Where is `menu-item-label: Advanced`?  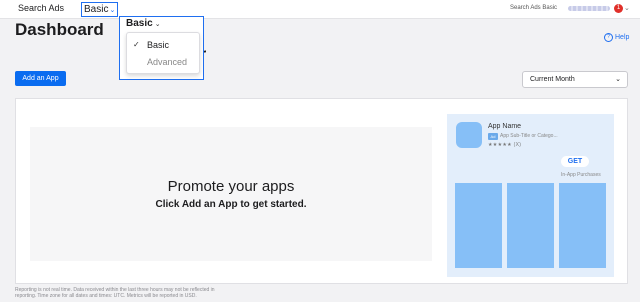 menu-item-label: Advanced is located at coordinates (167, 62).